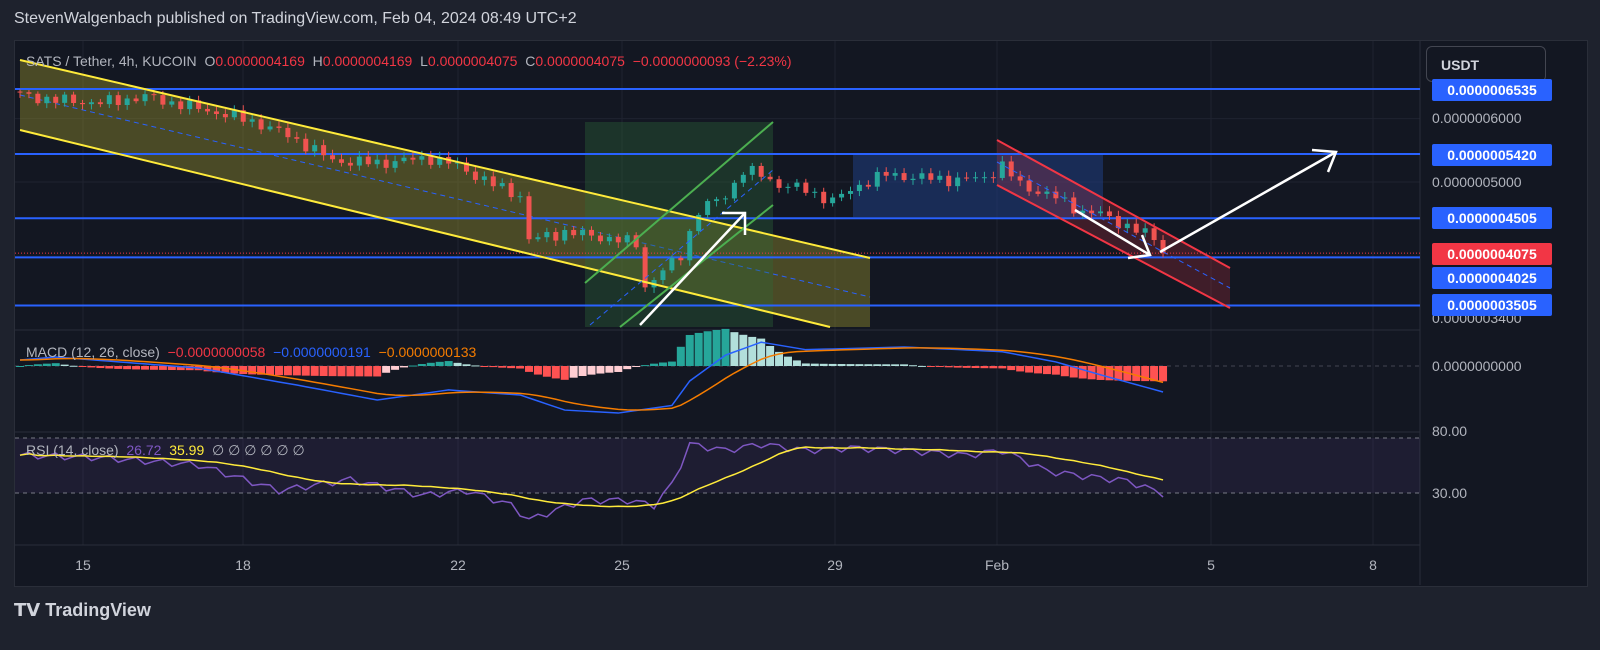  Describe the element at coordinates (458, 565) in the screenshot. I see `time-tick: 22` at that location.